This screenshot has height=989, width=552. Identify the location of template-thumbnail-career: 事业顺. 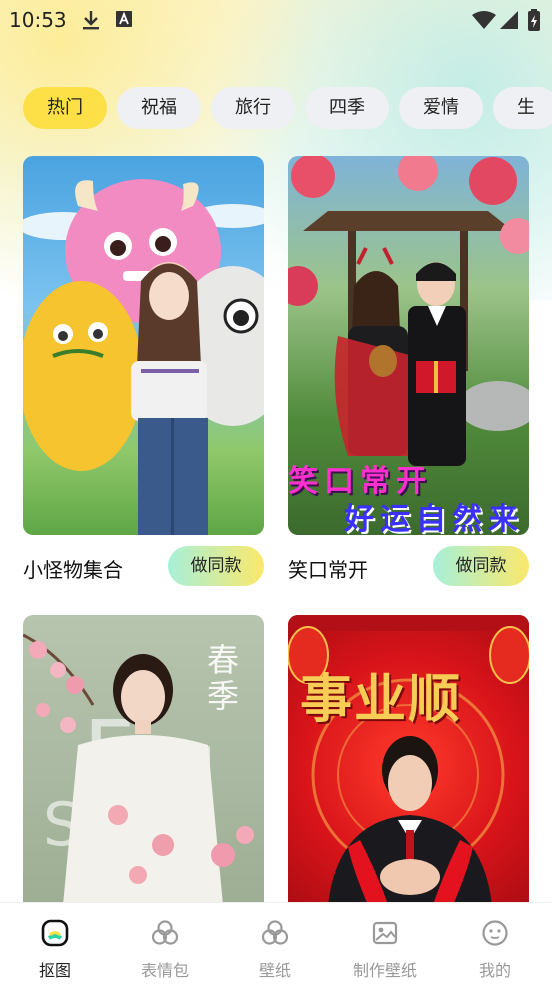
(408, 760).